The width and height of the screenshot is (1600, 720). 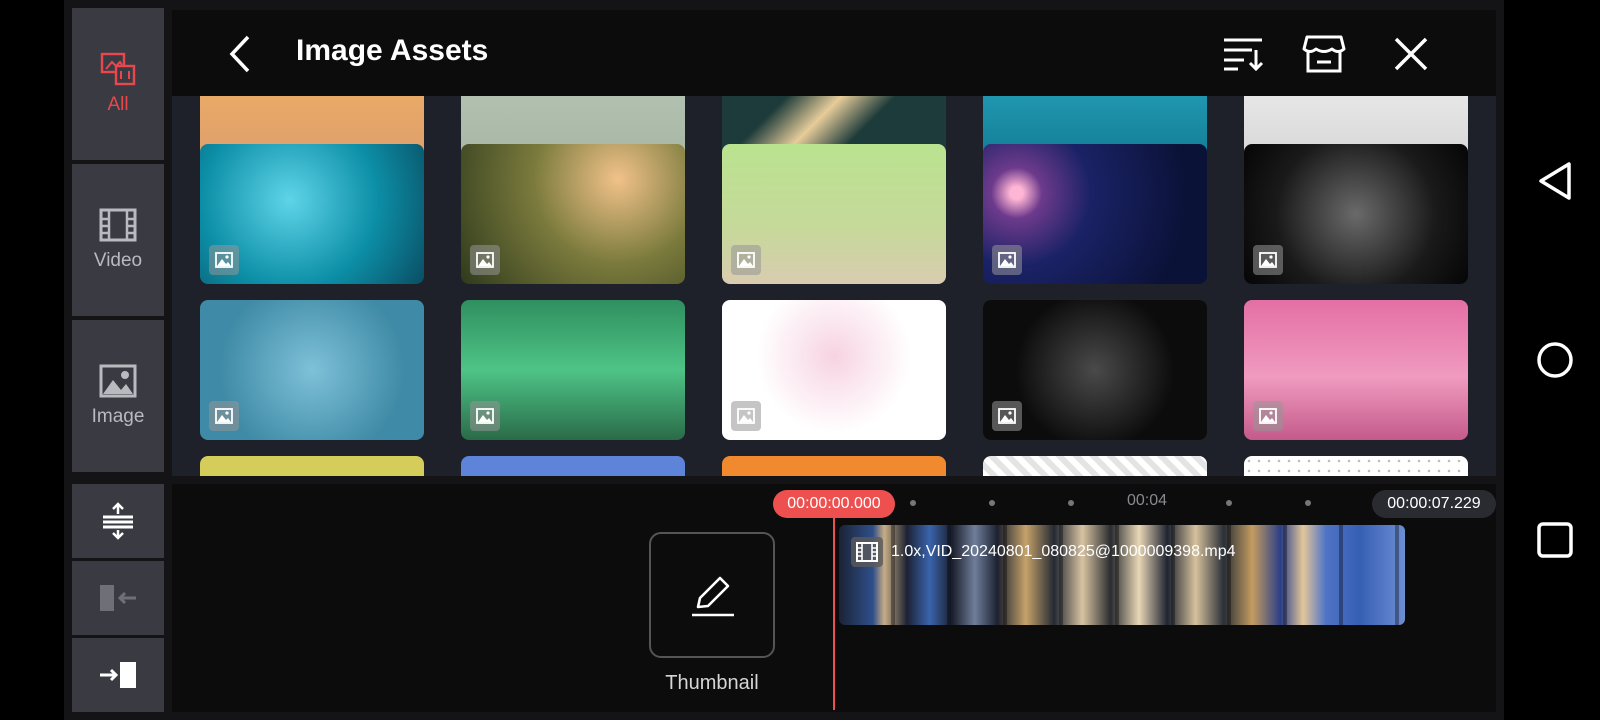 I want to click on trim-right-button, so click(x=118, y=675).